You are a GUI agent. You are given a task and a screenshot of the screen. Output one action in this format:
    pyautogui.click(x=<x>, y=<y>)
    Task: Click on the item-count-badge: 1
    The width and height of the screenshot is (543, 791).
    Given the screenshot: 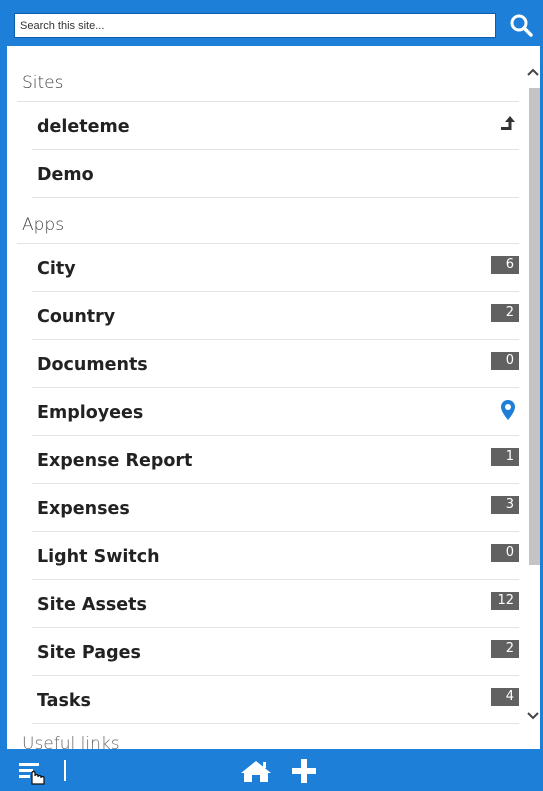 What is the action you would take?
    pyautogui.click(x=505, y=457)
    